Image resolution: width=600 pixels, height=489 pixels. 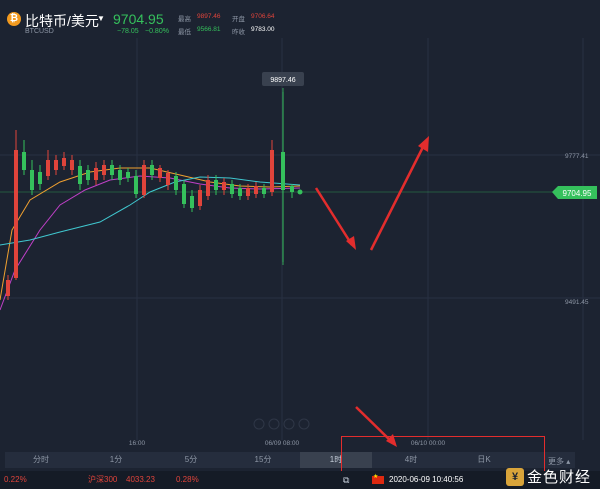 What do you see at coordinates (15, 479) in the screenshot?
I see `ticker-left-pct: 0.22%` at bounding box center [15, 479].